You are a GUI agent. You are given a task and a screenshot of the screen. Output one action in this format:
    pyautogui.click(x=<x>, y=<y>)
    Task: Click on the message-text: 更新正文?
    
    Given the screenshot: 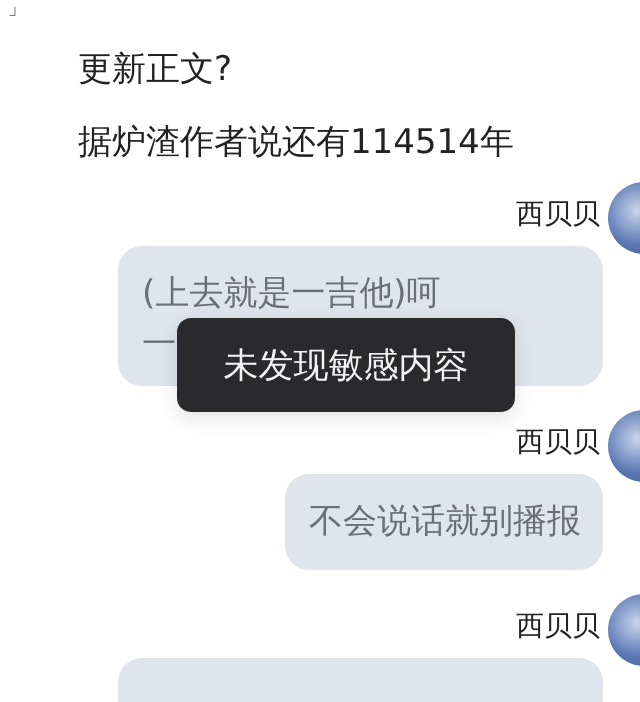 What is the action you would take?
    pyautogui.click(x=156, y=69)
    